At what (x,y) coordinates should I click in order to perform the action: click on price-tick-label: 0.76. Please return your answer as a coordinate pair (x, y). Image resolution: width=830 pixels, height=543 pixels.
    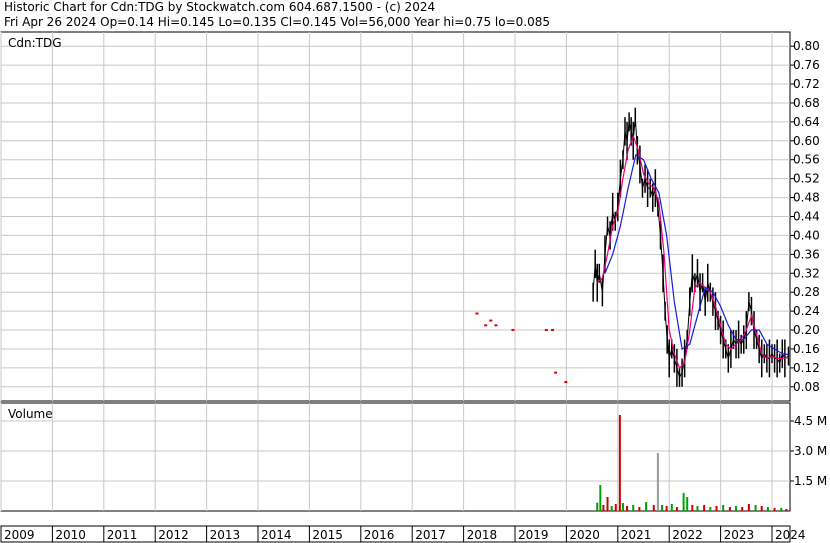
    Looking at the image, I should click on (806, 65).